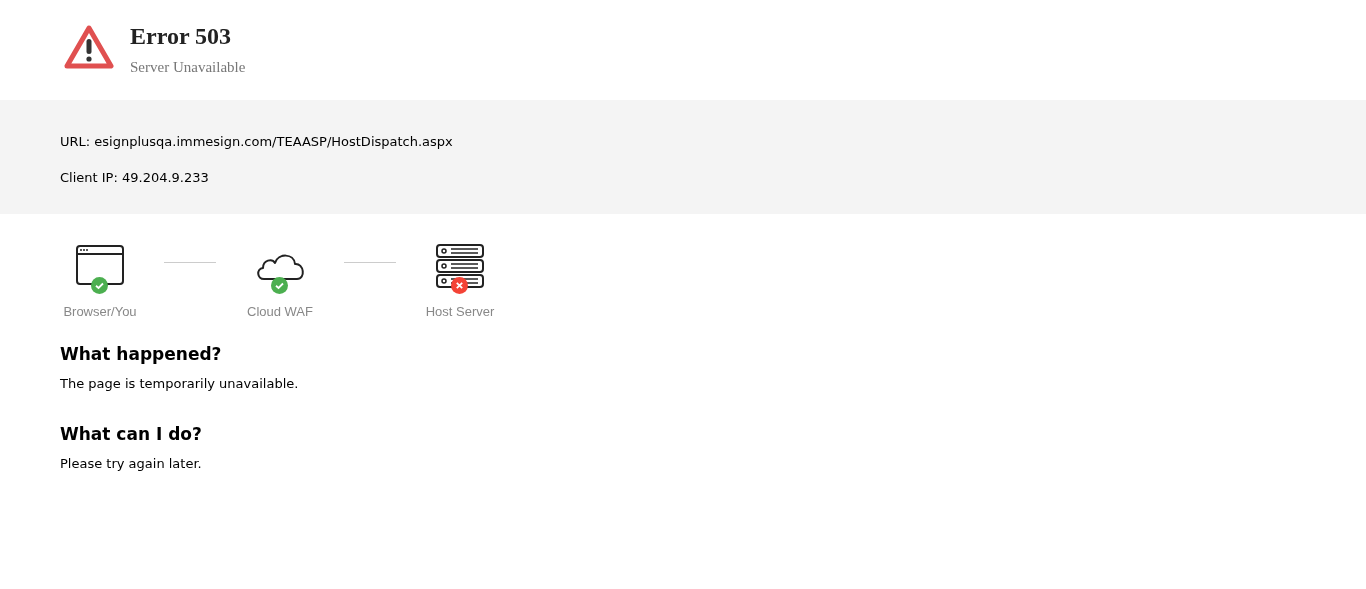  What do you see at coordinates (257, 142) in the screenshot?
I see `info-line: URL: esignplusqa.immesign.com/TEAASP/HostDispatch.aspx` at bounding box center [257, 142].